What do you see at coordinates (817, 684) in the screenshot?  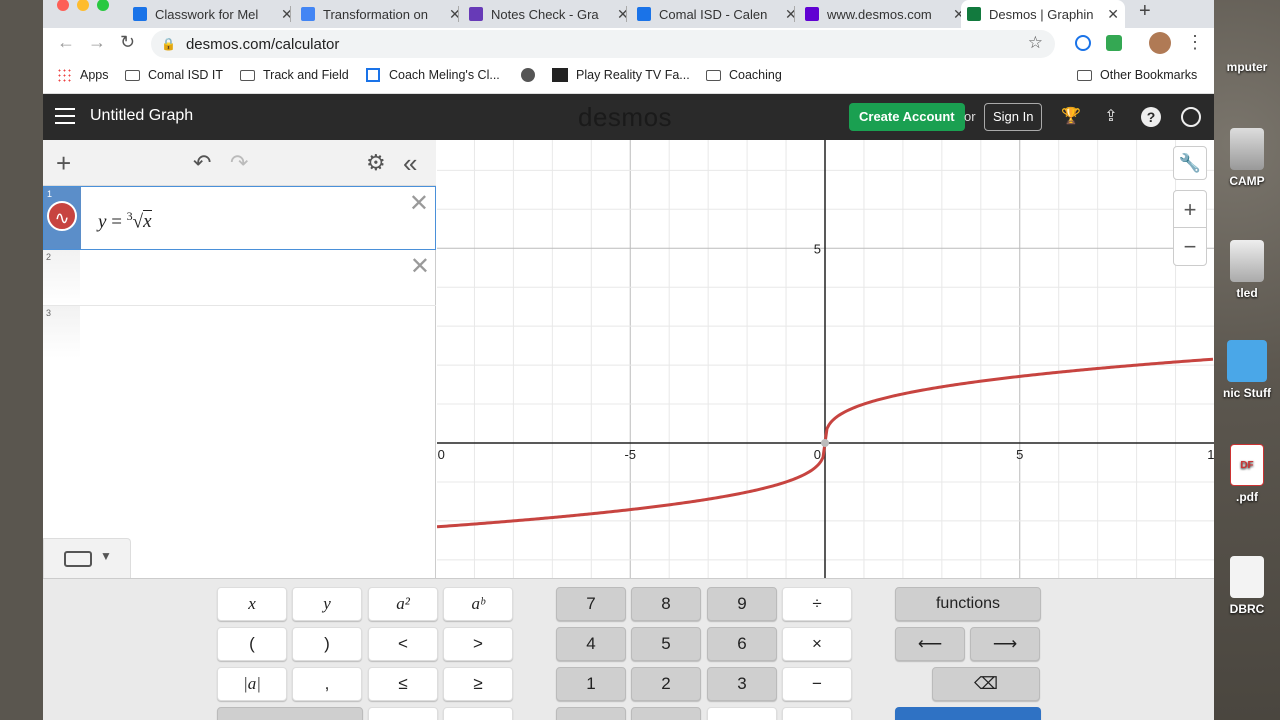 I see `key-minus: −` at bounding box center [817, 684].